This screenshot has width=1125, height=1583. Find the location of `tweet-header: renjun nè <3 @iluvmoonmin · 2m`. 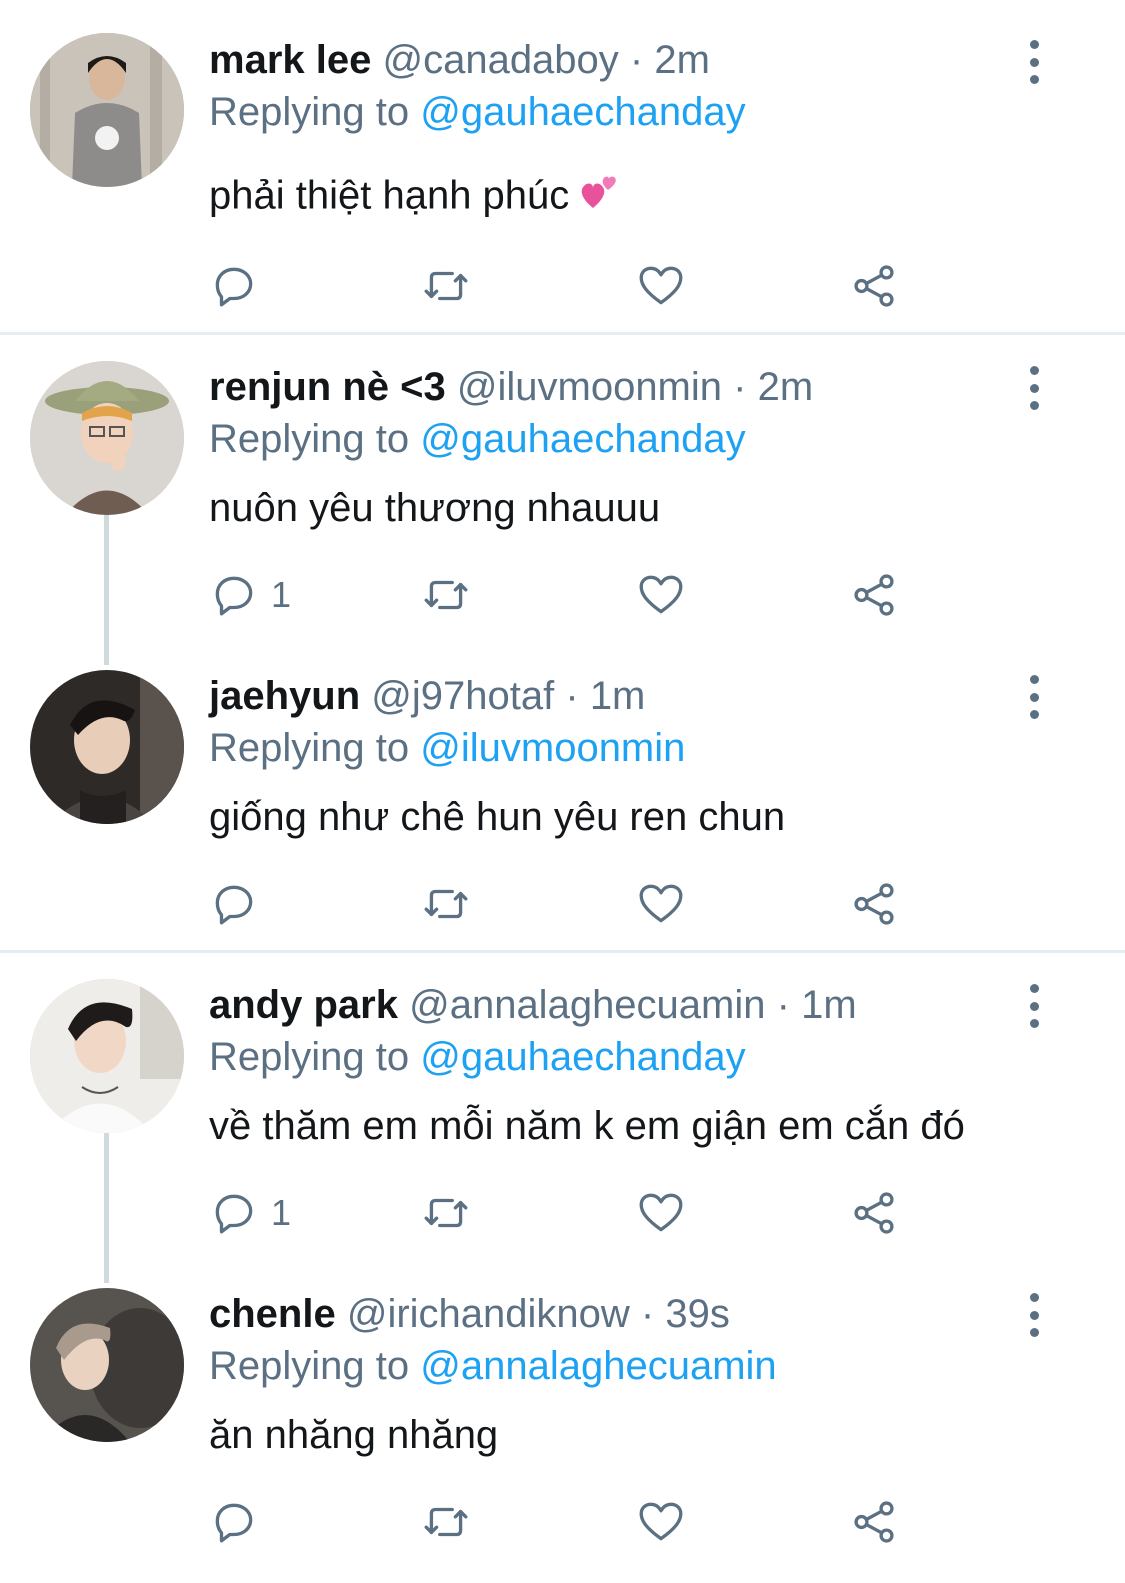

tweet-header: renjun nè <3 @iluvmoonmin · 2m is located at coordinates (511, 387).